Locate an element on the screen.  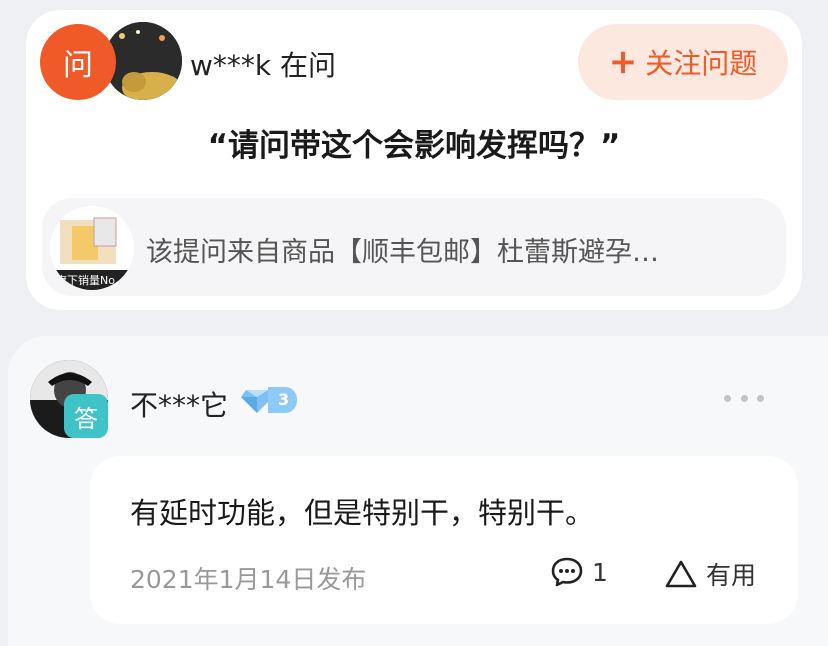
product-thumbnail: 旗下销量No. is located at coordinates (92, 248).